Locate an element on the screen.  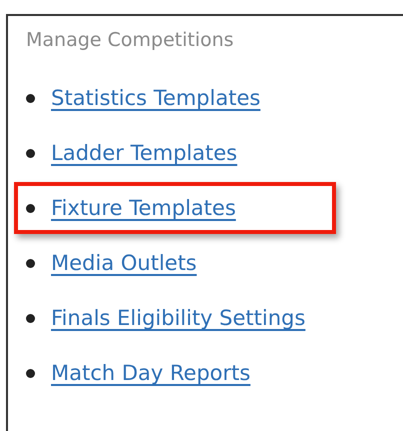
nav-link: Media Outlets is located at coordinates (124, 263).